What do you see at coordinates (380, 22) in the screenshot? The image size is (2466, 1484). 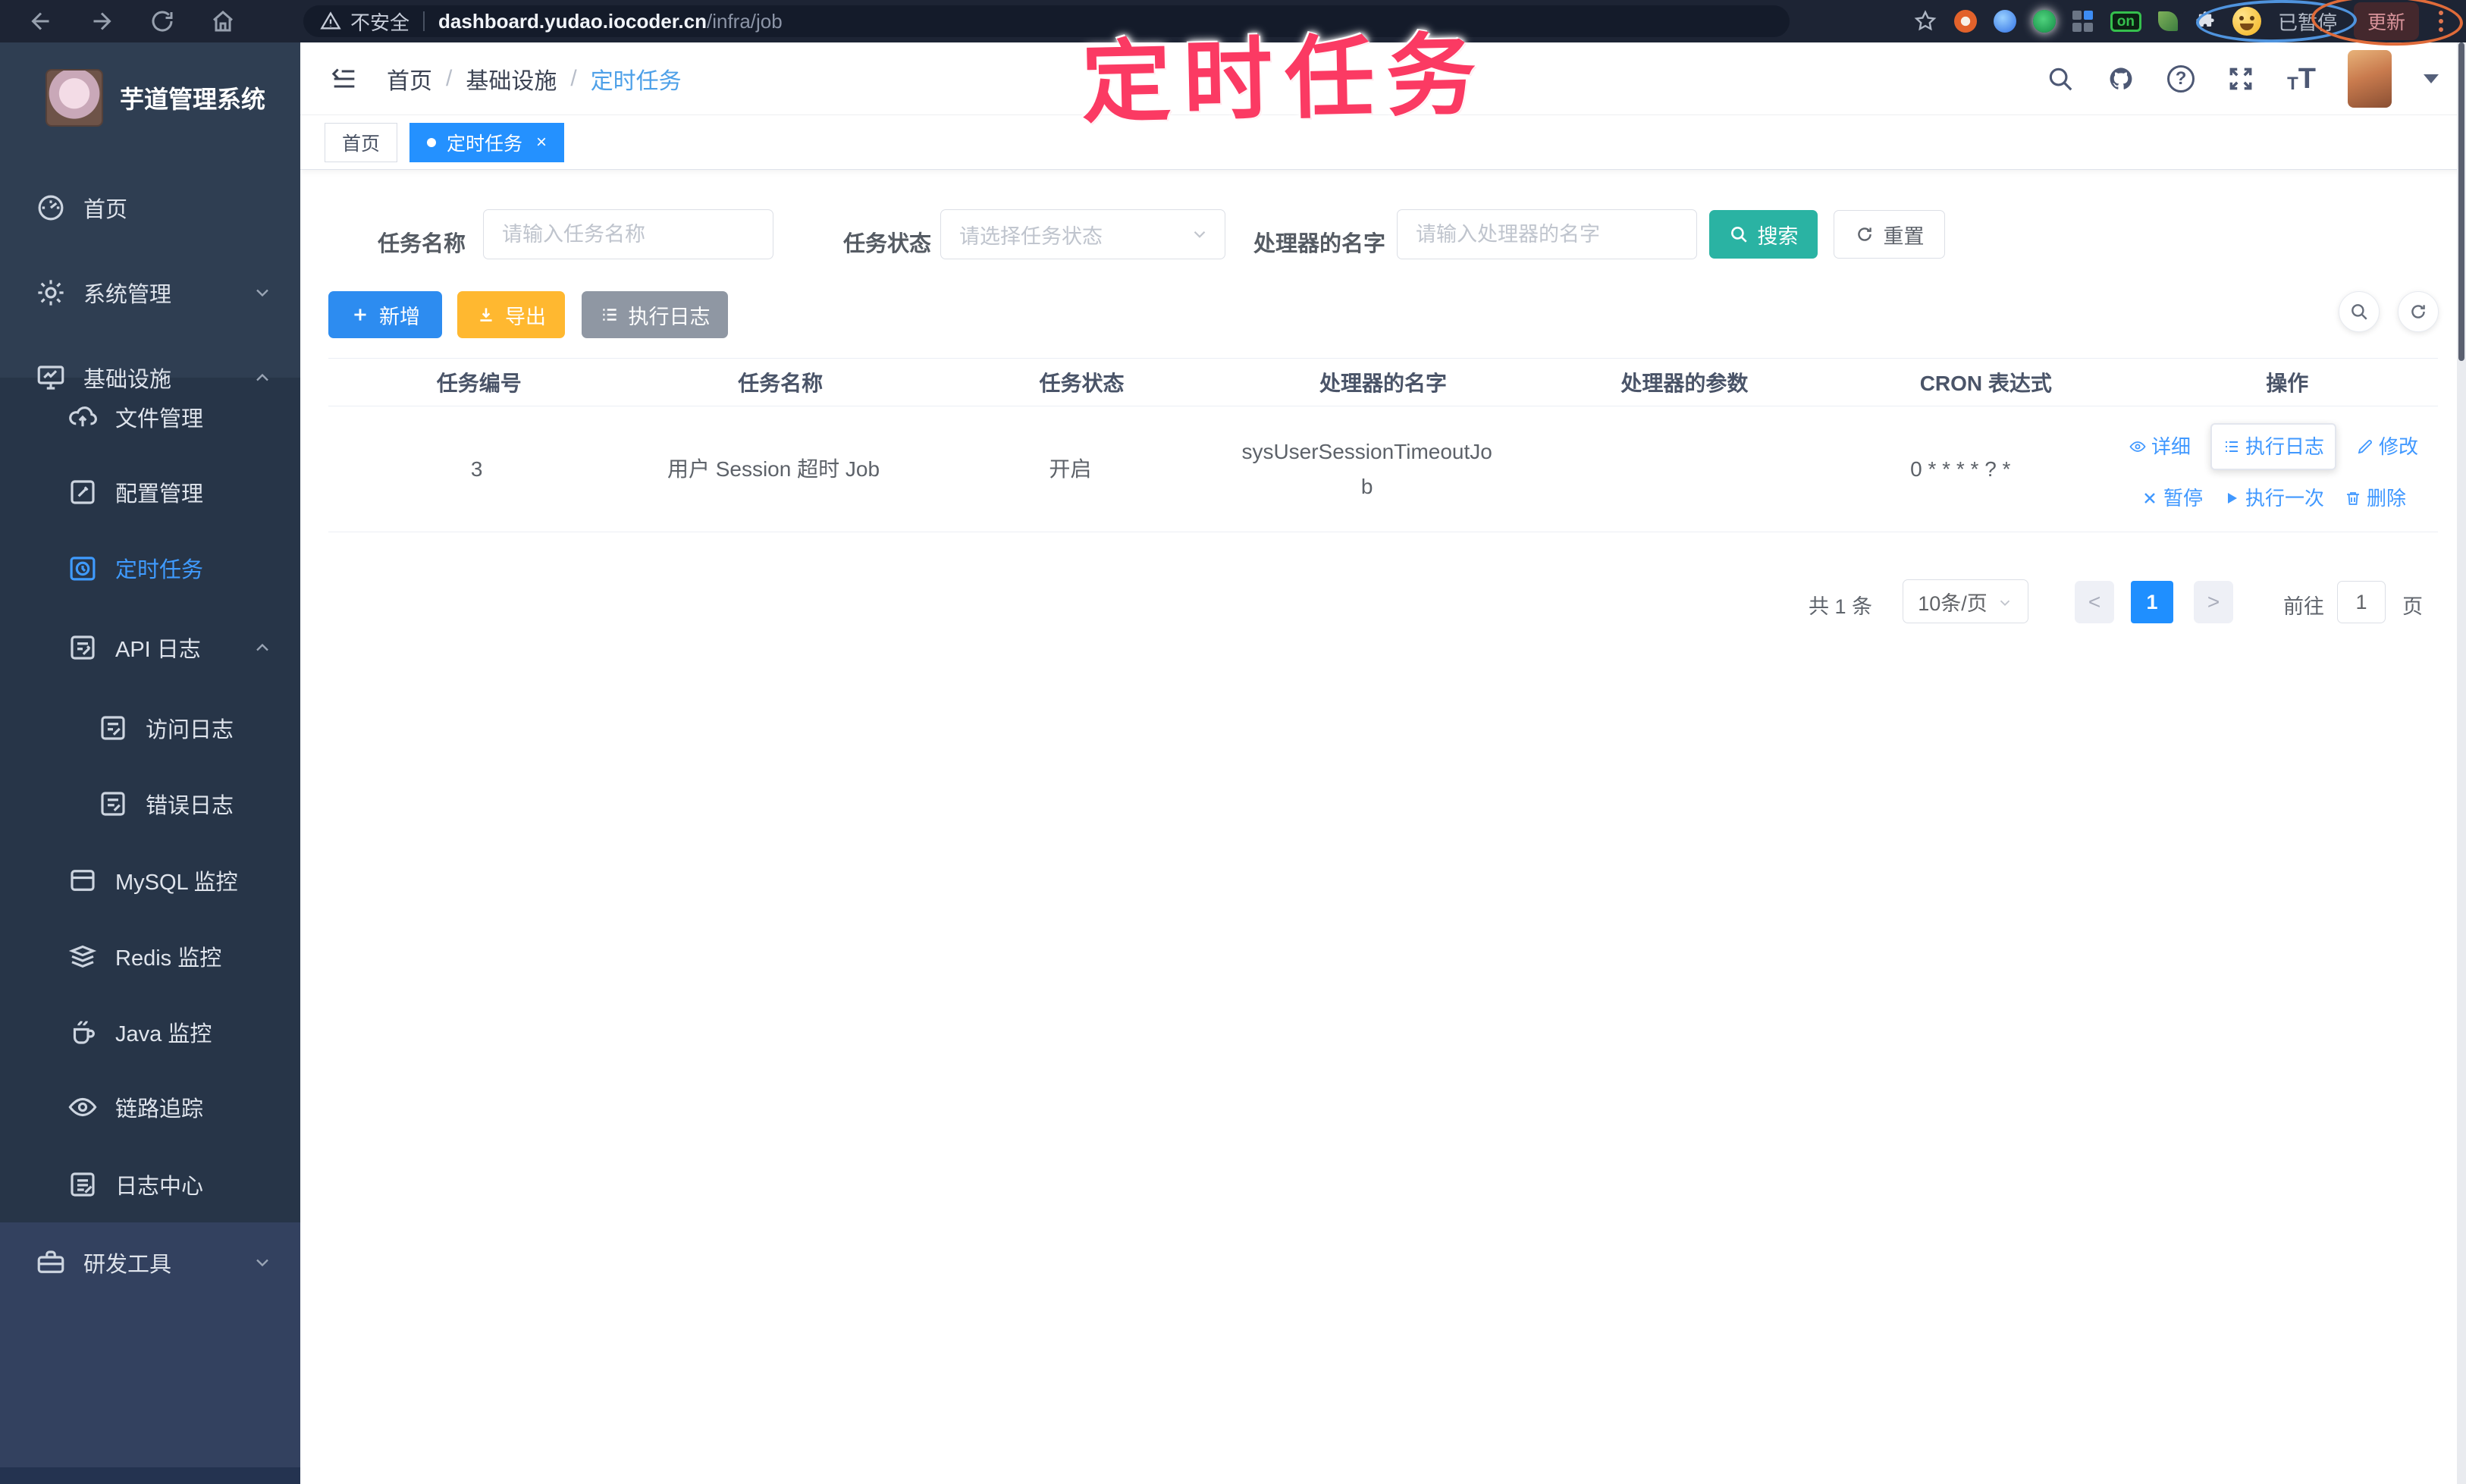 I see `security-label: 不安全` at bounding box center [380, 22].